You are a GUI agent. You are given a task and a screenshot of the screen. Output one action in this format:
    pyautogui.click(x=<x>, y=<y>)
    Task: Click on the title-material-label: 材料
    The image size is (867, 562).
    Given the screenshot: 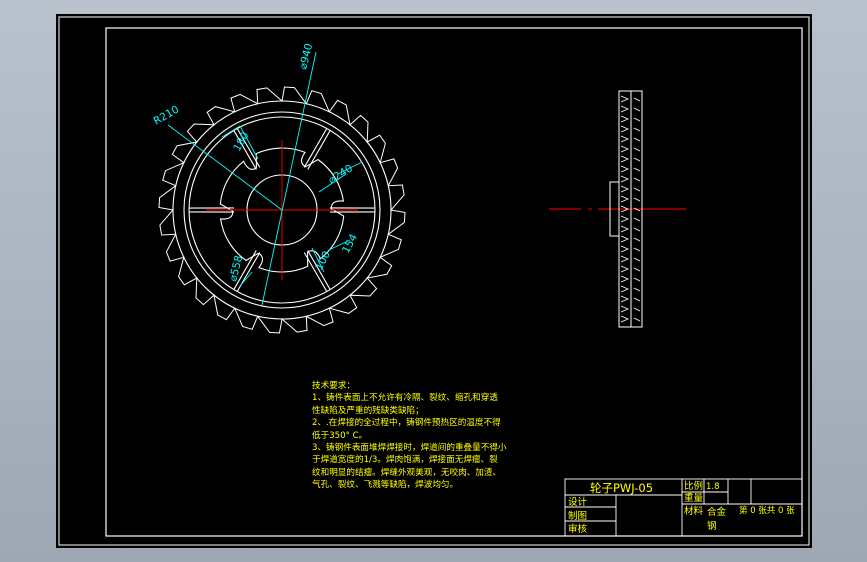 What is the action you would take?
    pyautogui.click(x=694, y=511)
    